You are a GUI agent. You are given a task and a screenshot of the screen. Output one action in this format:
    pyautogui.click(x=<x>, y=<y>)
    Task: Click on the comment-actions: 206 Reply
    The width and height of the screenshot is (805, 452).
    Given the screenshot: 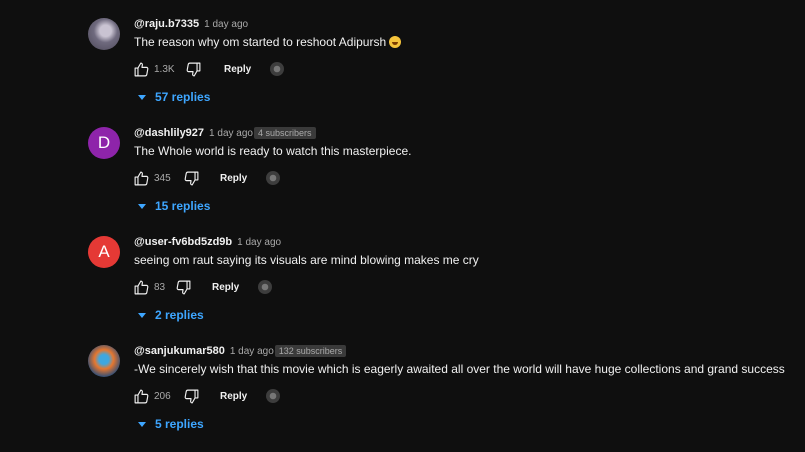 What is the action you would take?
    pyautogui.click(x=206, y=396)
    